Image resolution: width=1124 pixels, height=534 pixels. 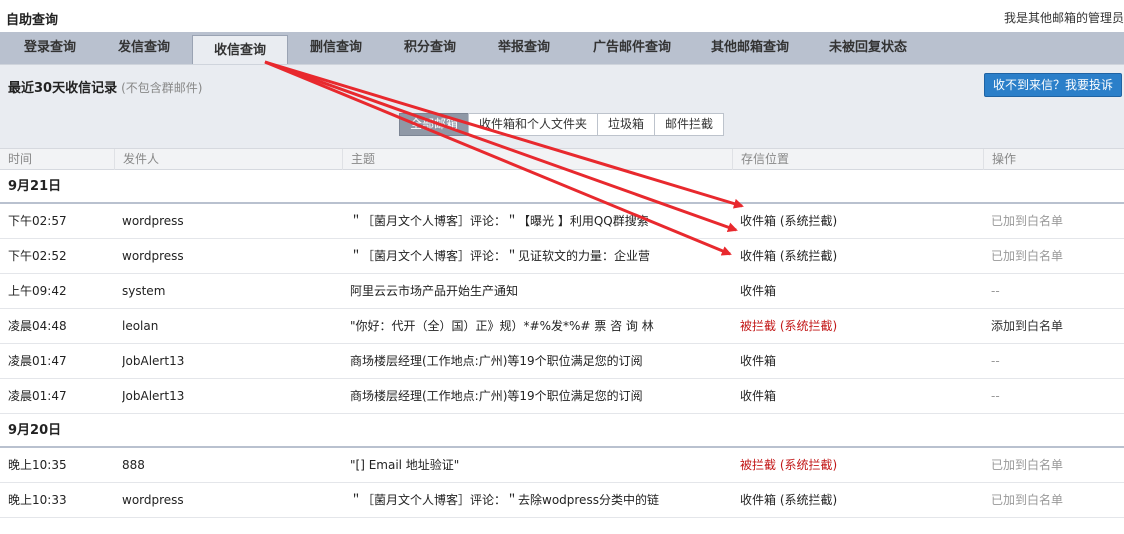 I want to click on column-sender: 发件人, so click(x=228, y=159).